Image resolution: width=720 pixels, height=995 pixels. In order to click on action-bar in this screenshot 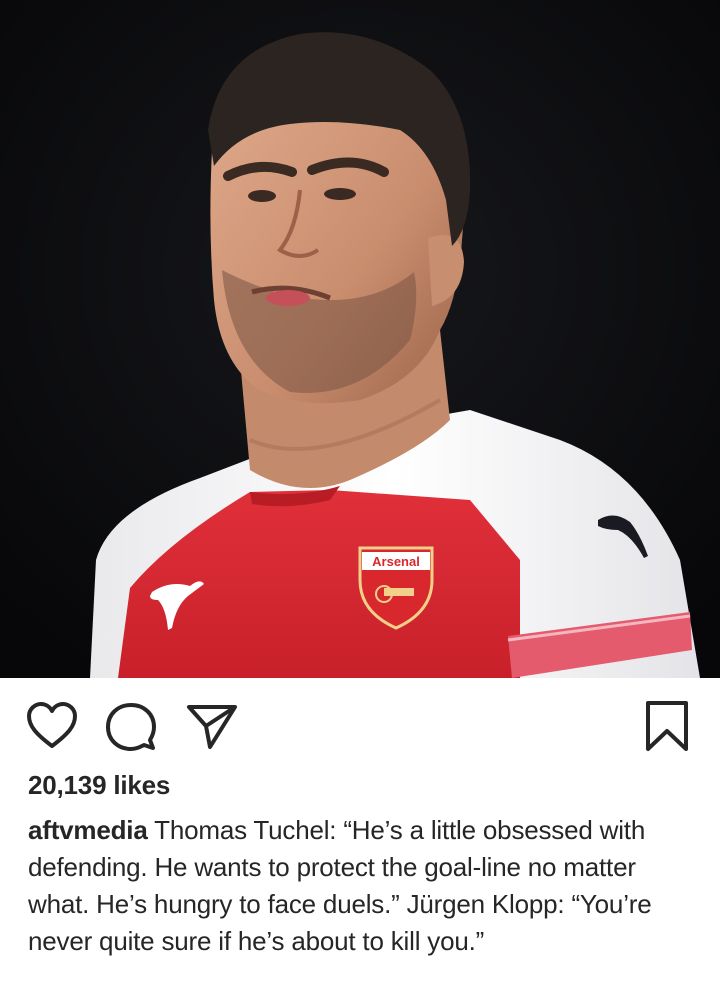, I will do `click(360, 726)`.